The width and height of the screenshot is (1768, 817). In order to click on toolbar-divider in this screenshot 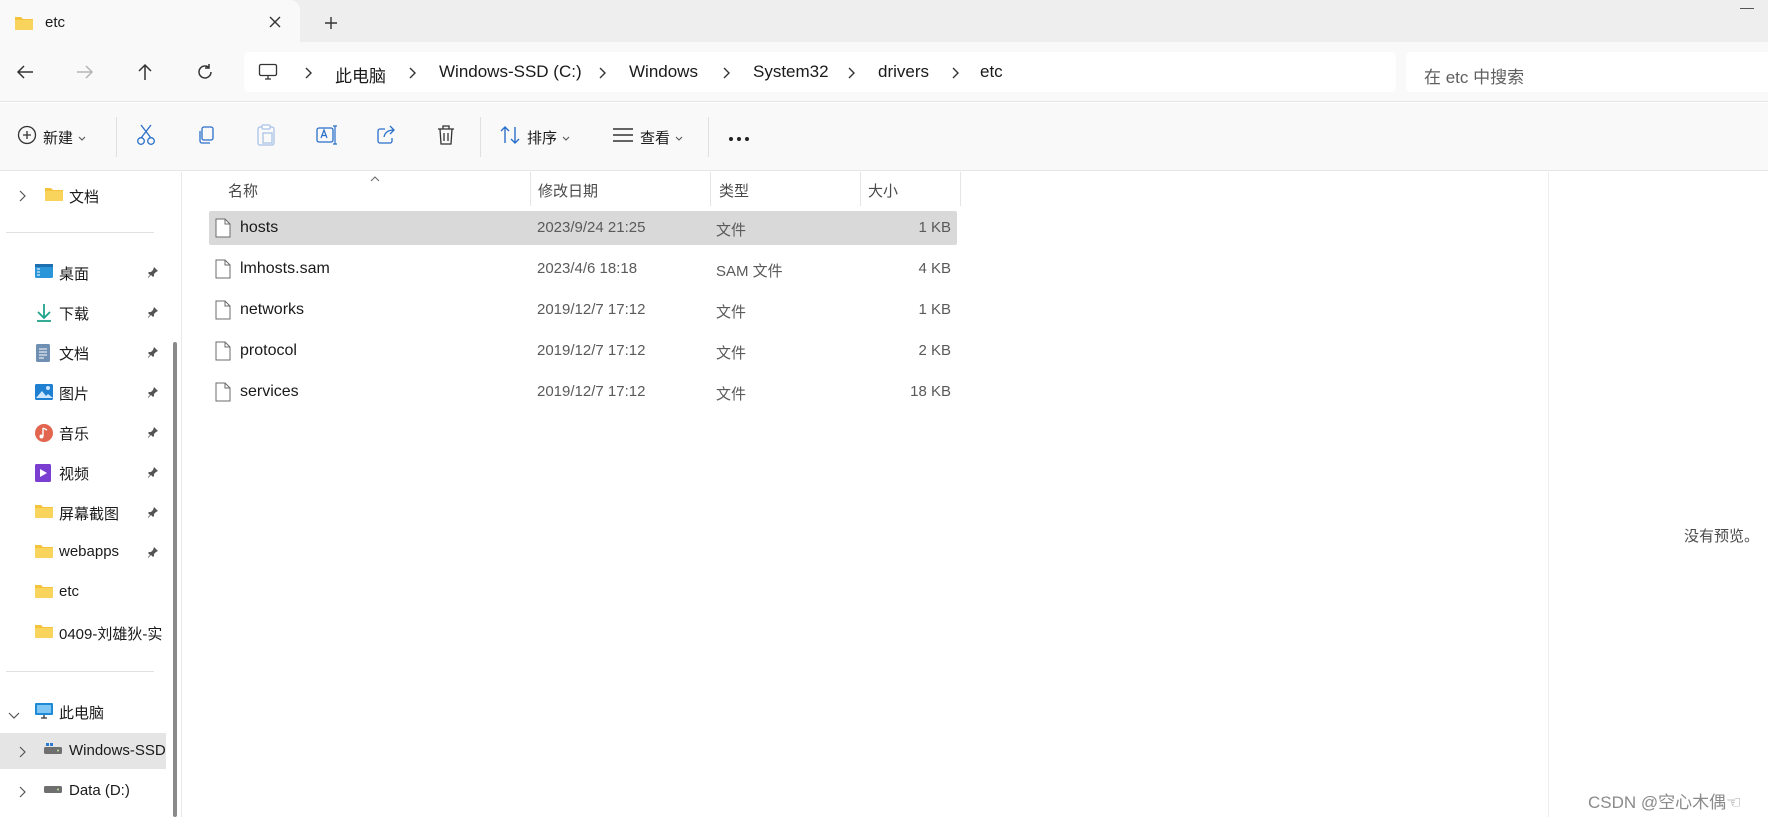, I will do `click(480, 137)`.